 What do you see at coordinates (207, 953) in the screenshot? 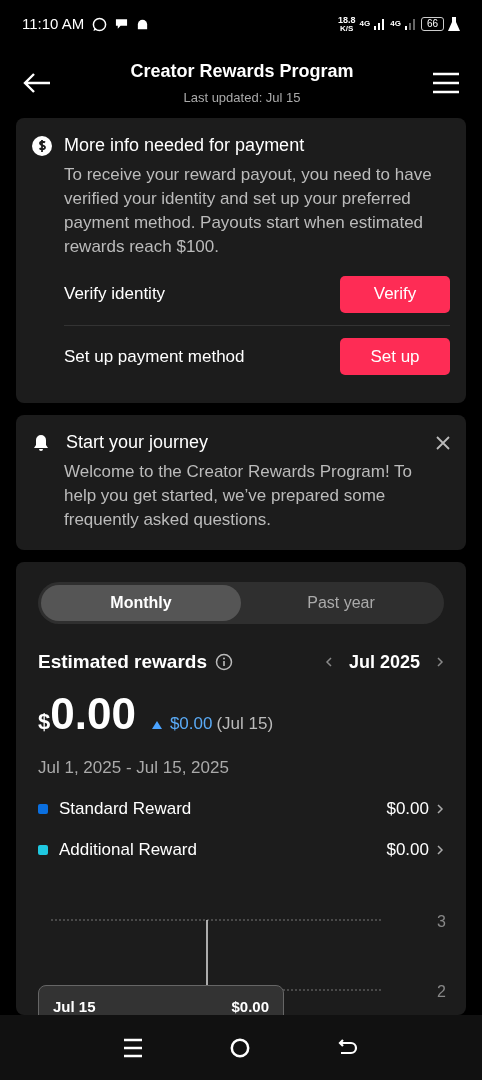
I see `cursor-line` at bounding box center [207, 953].